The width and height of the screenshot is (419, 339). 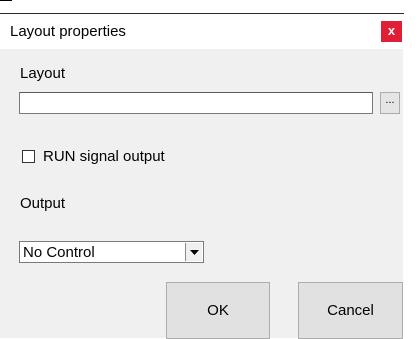 I want to click on ok-button: OK, so click(x=218, y=310).